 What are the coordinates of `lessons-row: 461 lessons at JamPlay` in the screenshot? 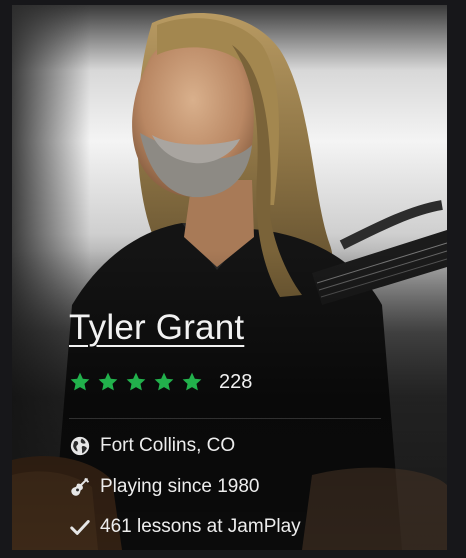 It's located at (185, 527).